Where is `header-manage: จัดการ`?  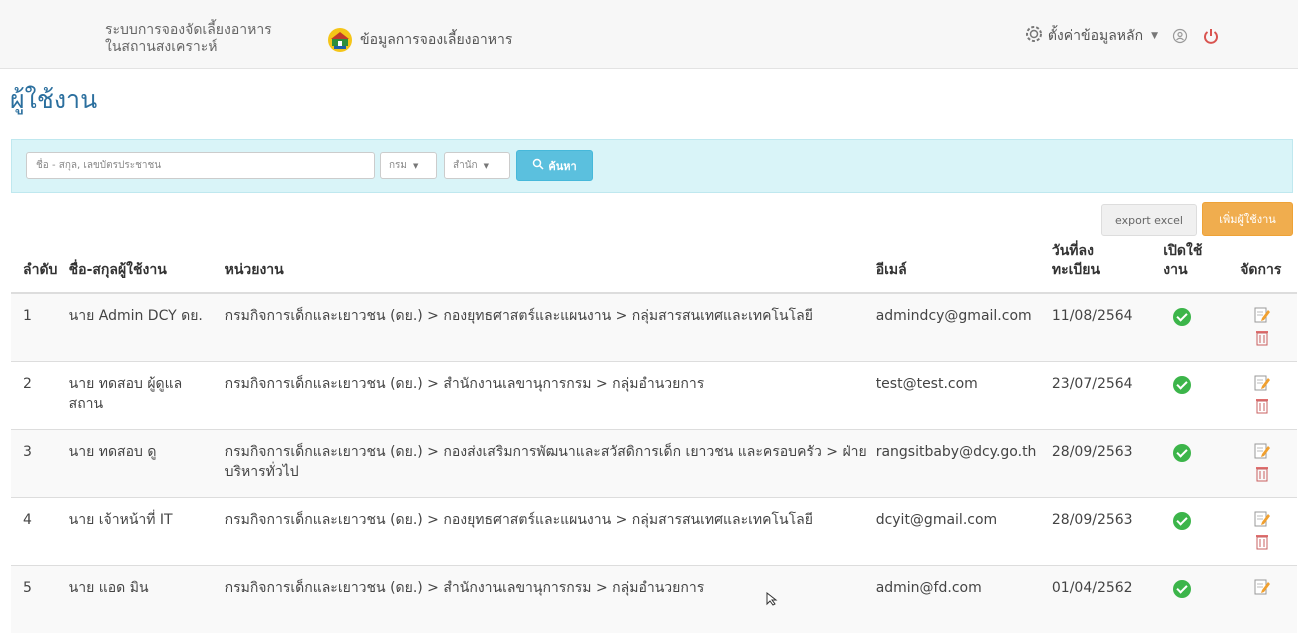 header-manage: จัดการ is located at coordinates (1266, 268).